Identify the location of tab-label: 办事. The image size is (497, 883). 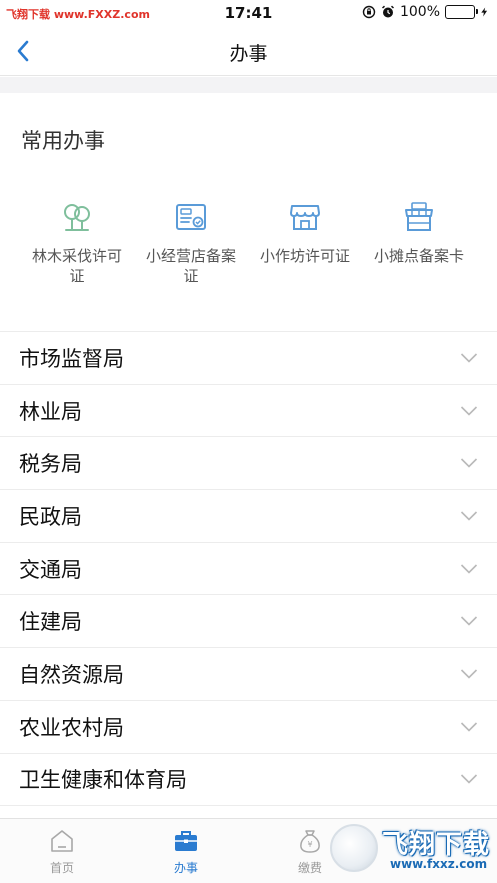
(185, 868).